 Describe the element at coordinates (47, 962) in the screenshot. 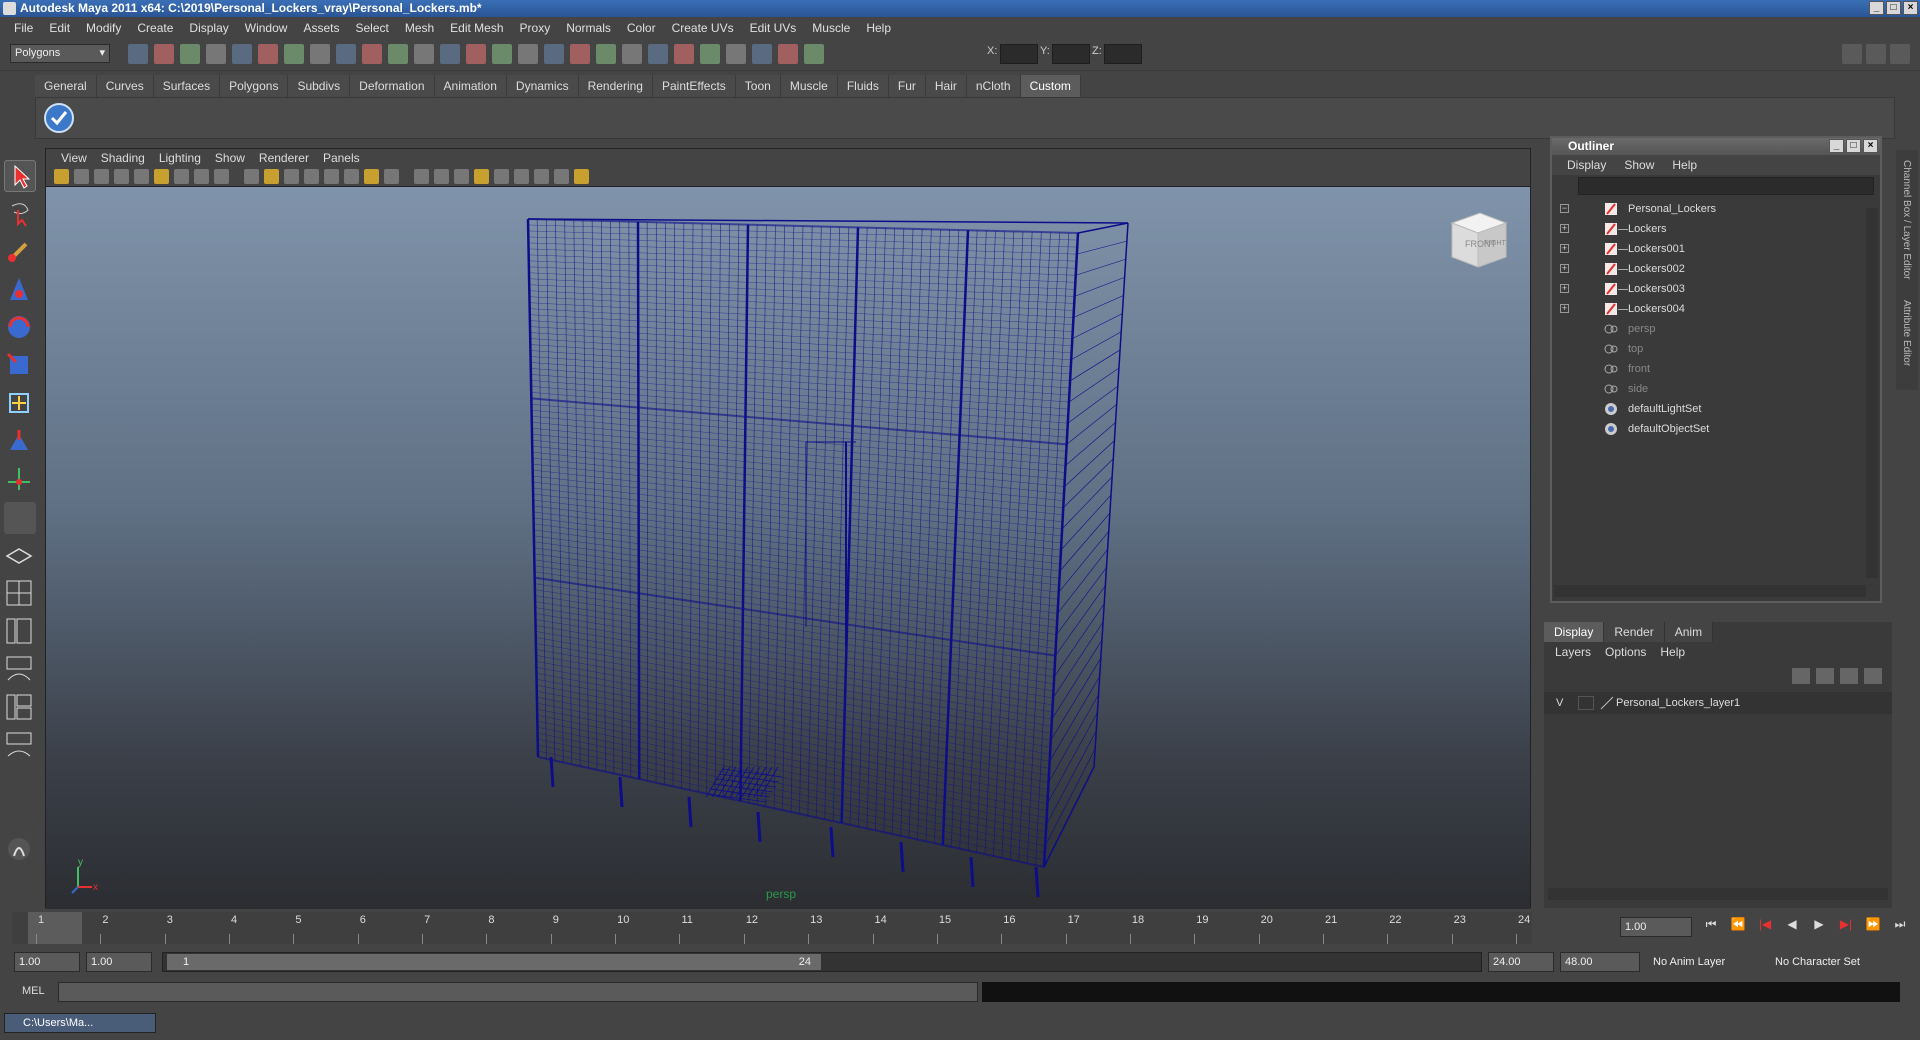

I see `anim-start-field: 1.00` at that location.